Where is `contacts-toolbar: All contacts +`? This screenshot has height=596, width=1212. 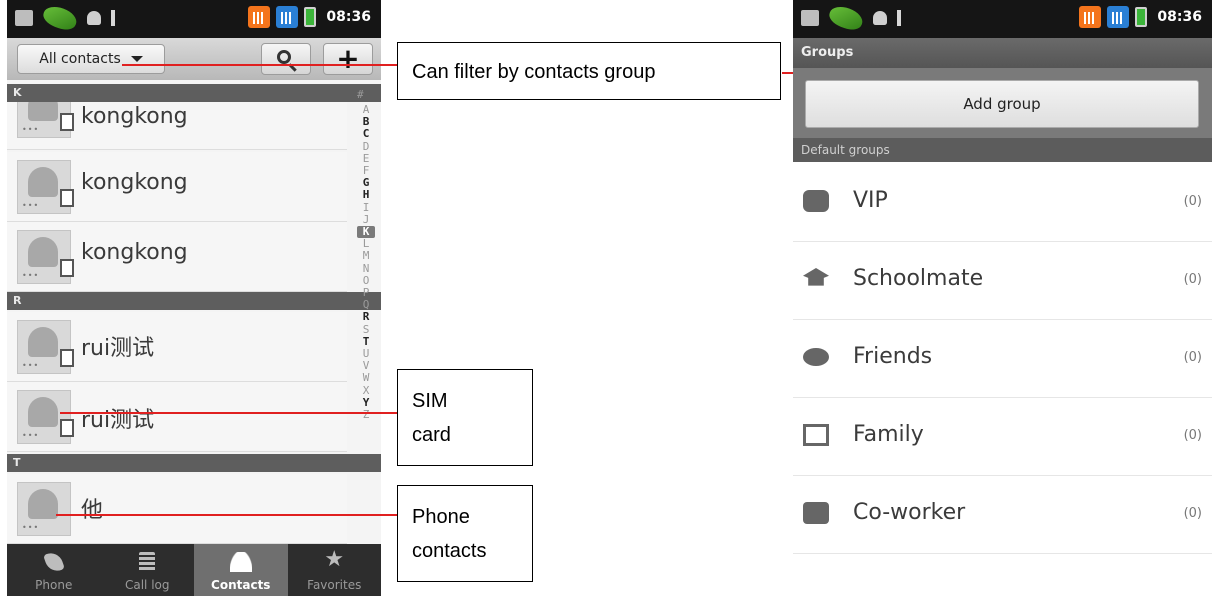 contacts-toolbar: All contacts + is located at coordinates (194, 59).